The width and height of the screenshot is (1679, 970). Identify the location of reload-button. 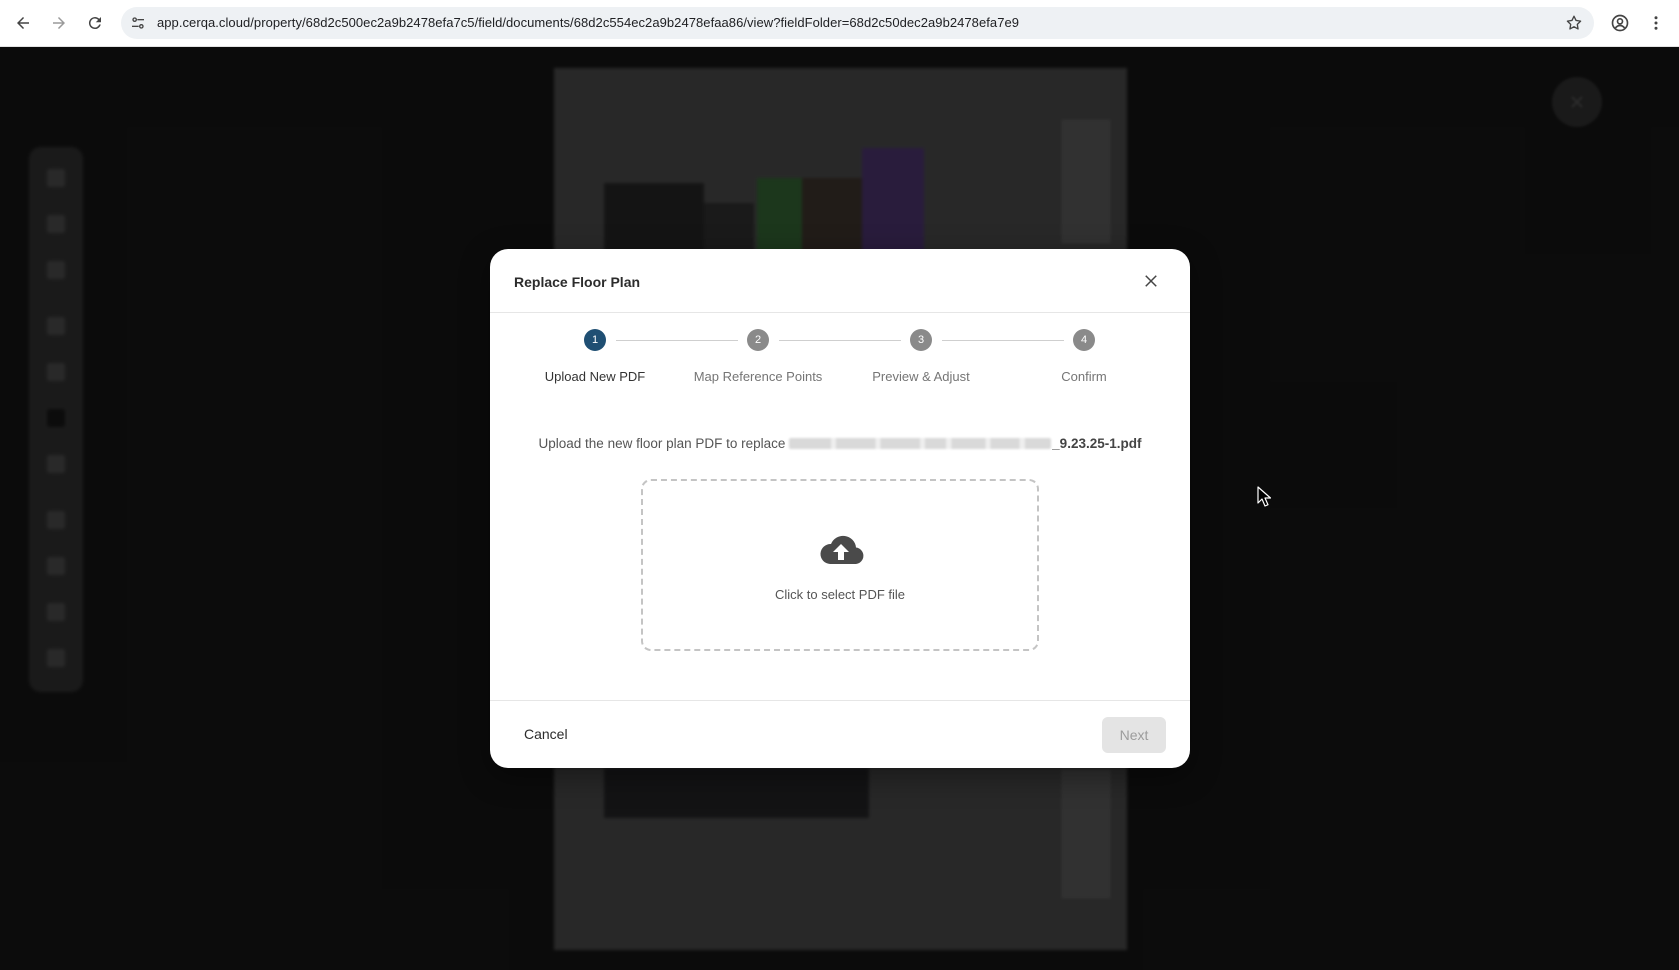
(95, 23).